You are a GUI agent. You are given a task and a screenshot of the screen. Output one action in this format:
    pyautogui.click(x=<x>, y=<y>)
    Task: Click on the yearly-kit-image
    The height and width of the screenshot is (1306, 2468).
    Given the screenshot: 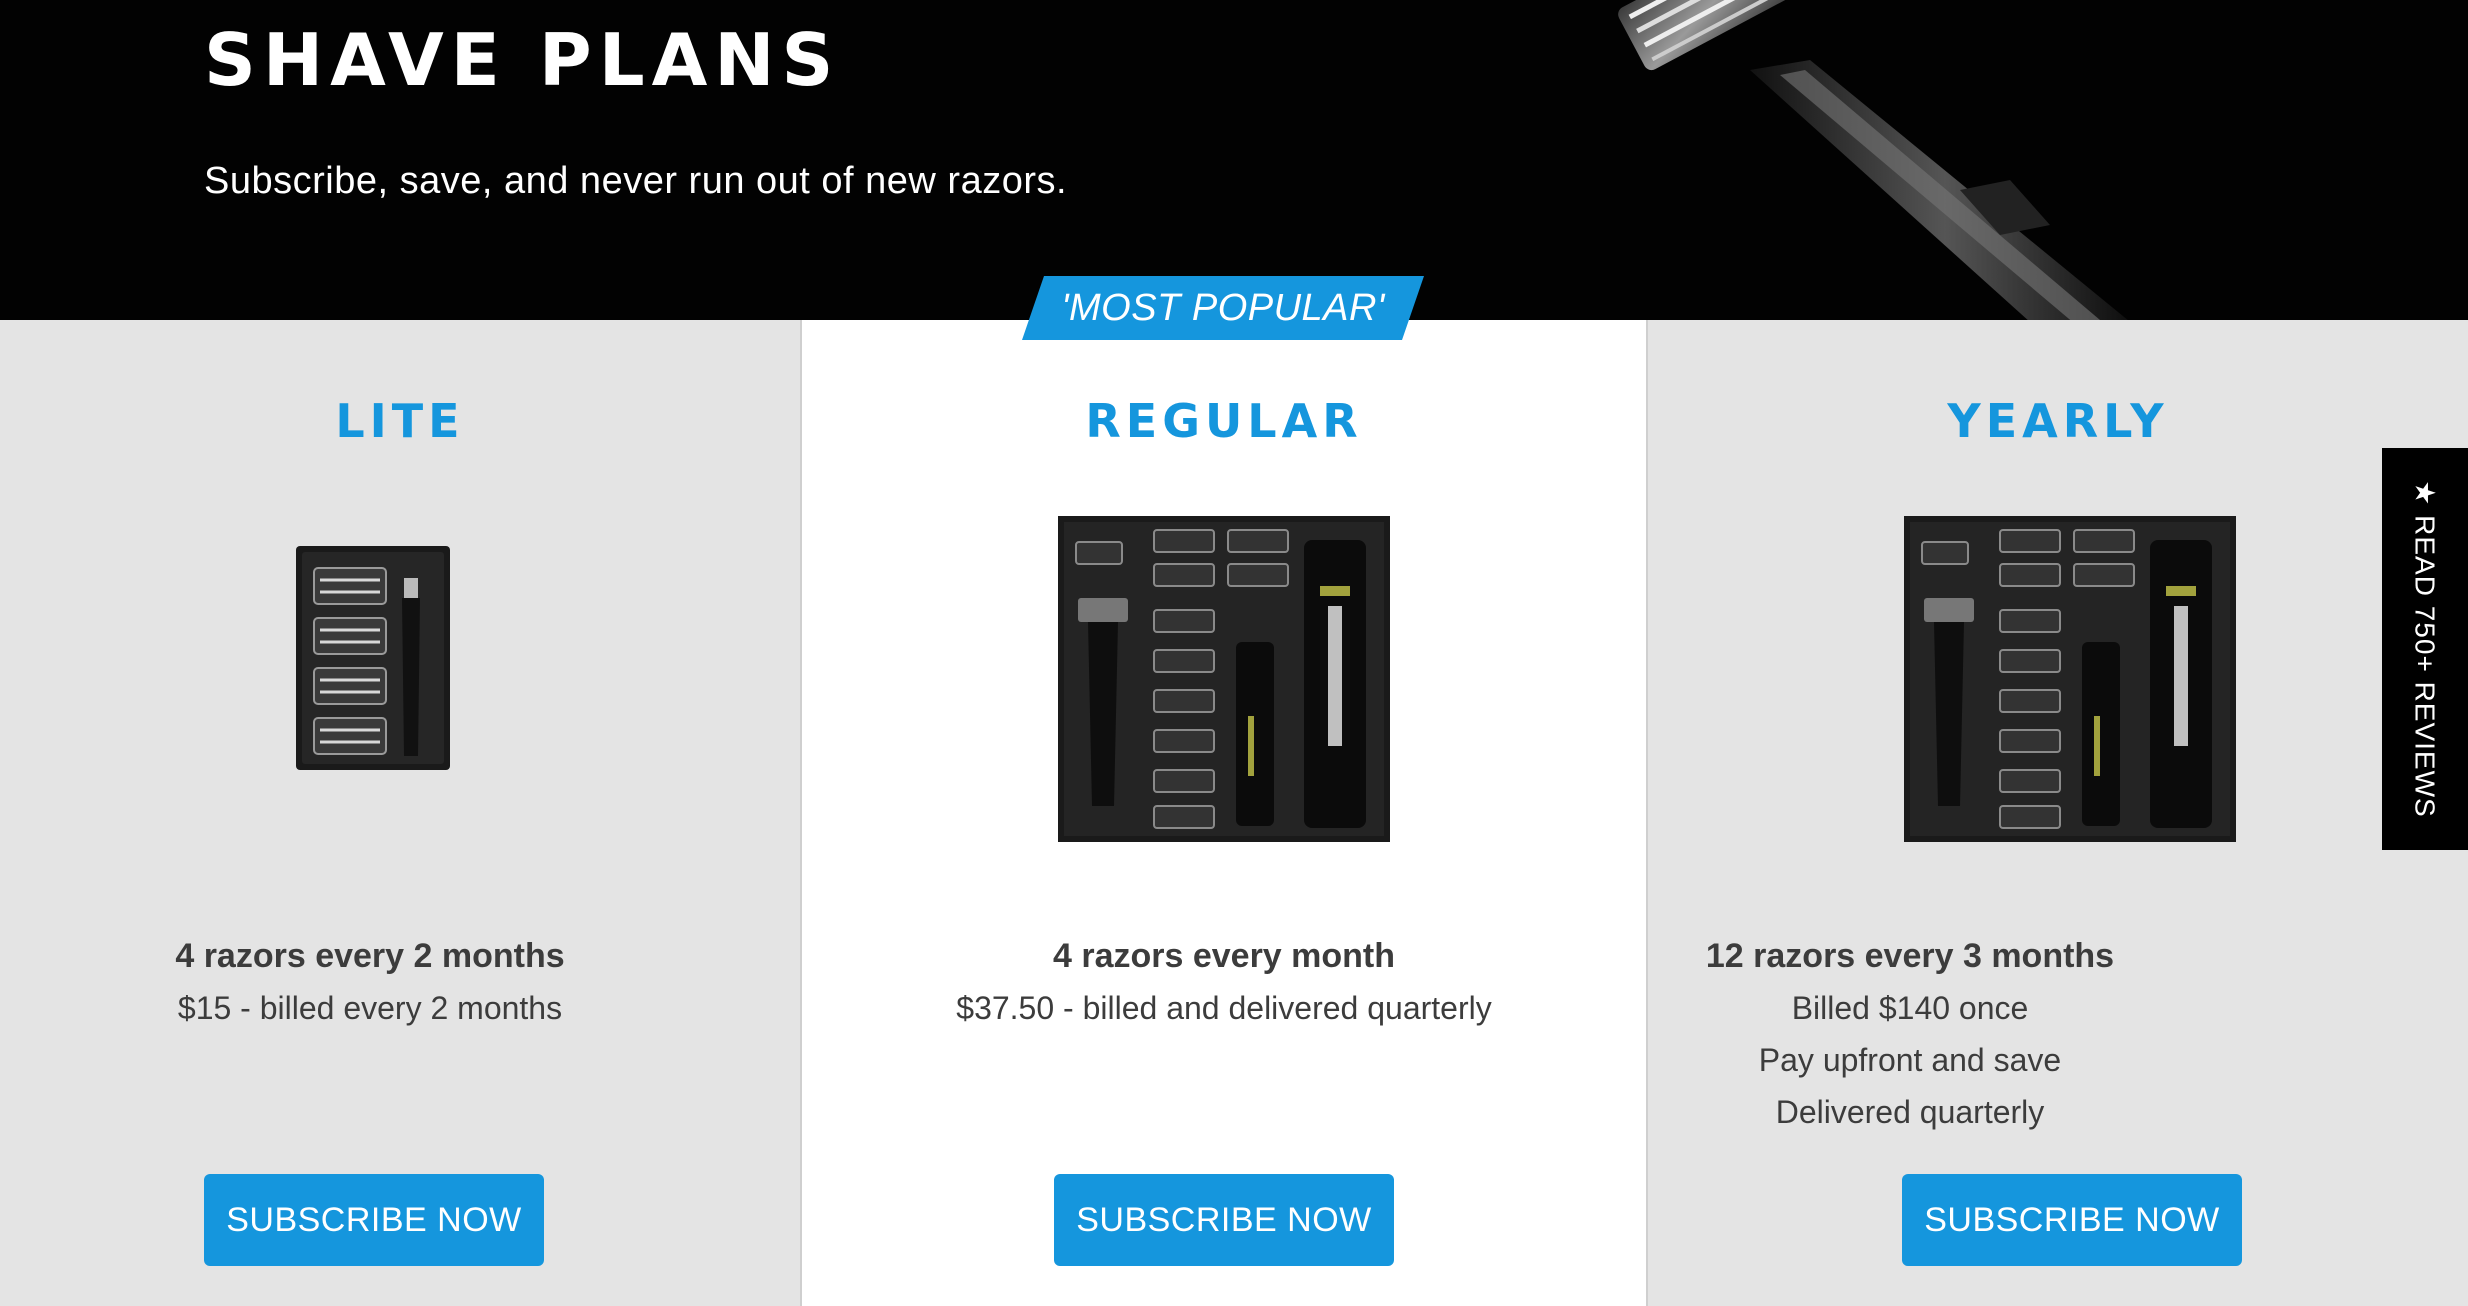 What is the action you would take?
    pyautogui.click(x=2070, y=679)
    